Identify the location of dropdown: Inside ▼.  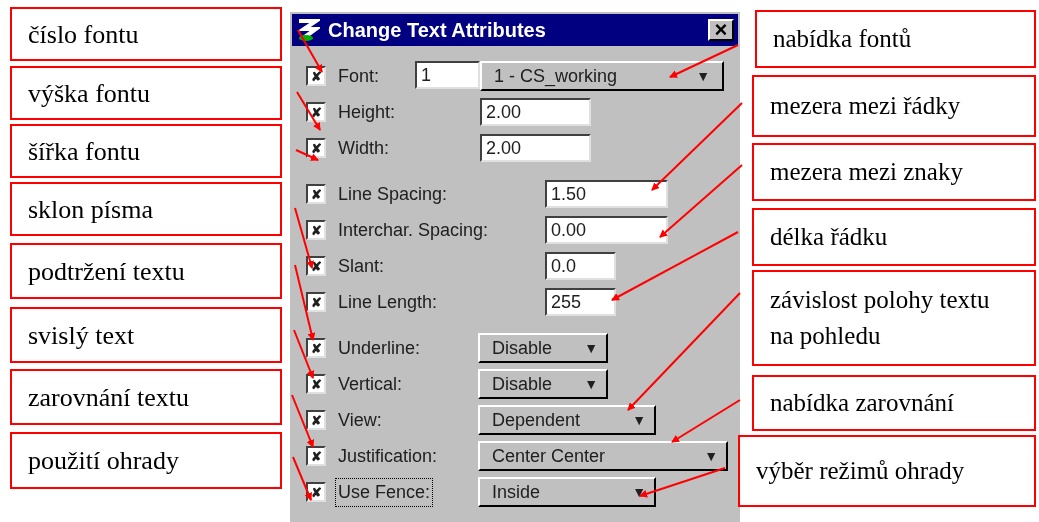
(567, 492).